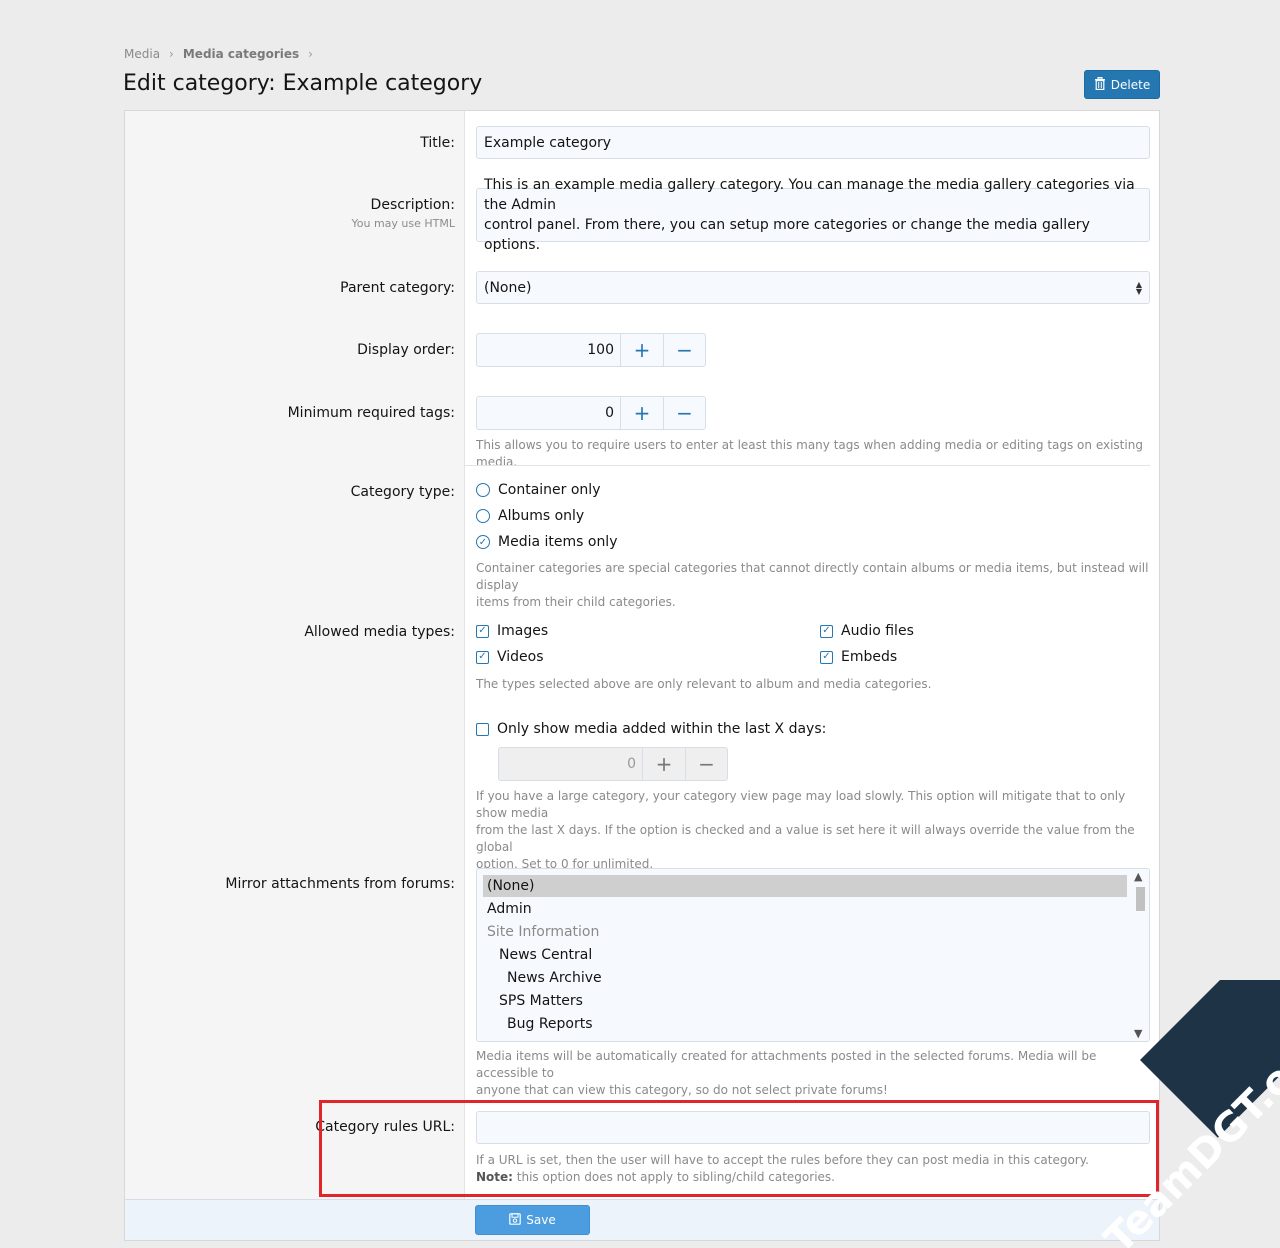  I want to click on parent-category-value: (None), so click(508, 287).